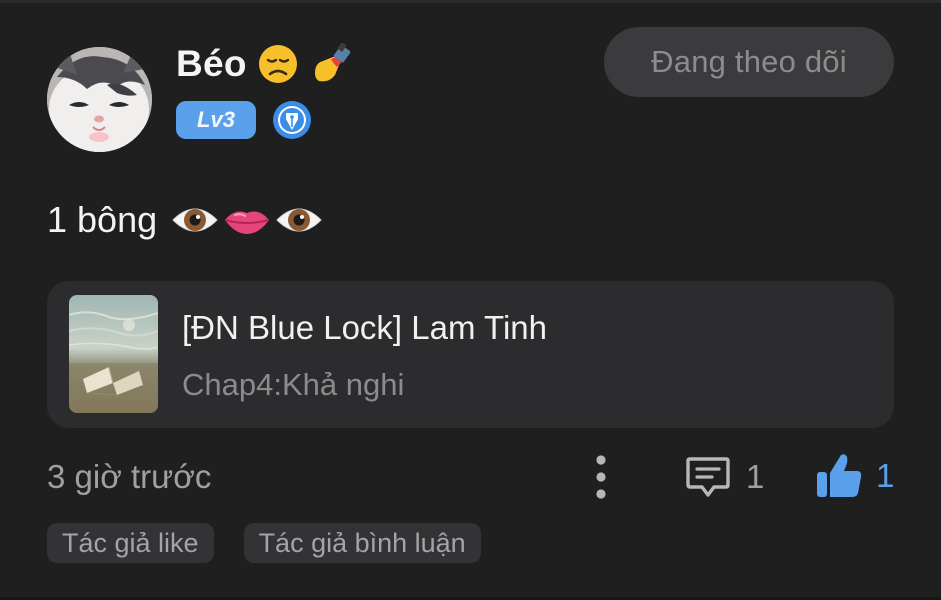 The height and width of the screenshot is (600, 941). I want to click on disappointed-face-icon, so click(278, 64).